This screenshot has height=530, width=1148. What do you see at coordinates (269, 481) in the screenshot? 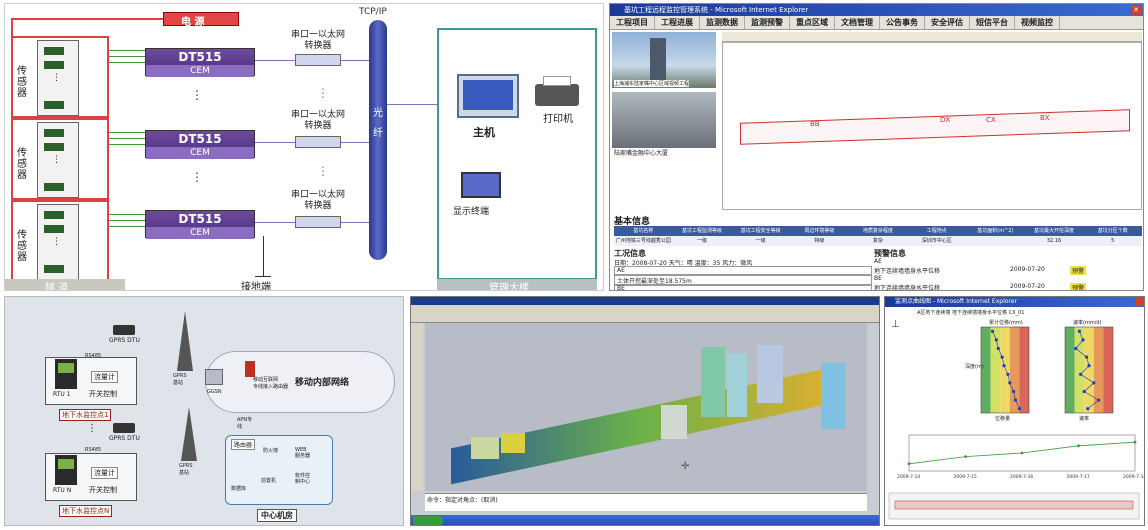
I see `center-pc: 前置机` at bounding box center [269, 481].